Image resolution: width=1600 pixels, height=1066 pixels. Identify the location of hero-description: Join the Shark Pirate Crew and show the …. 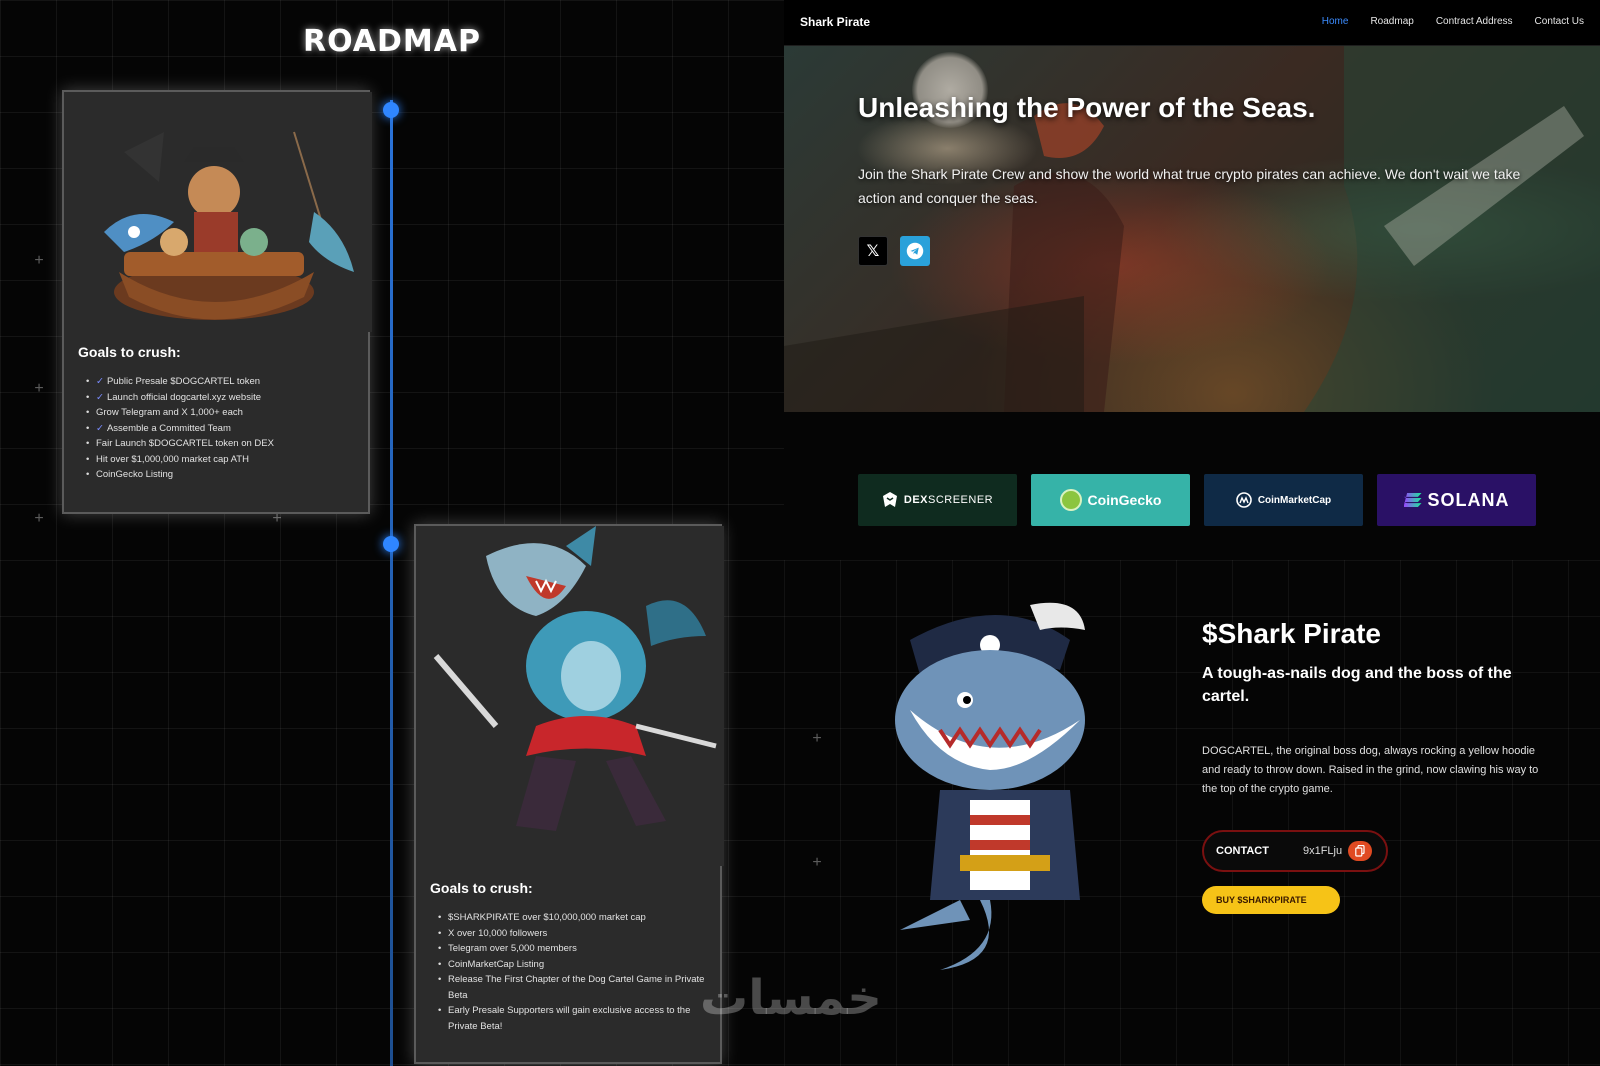
(1189, 186).